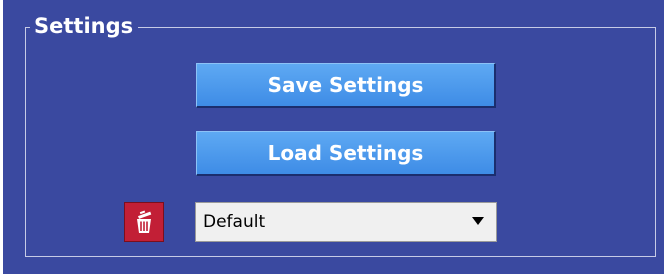 The height and width of the screenshot is (280, 664). What do you see at coordinates (332, 277) in the screenshot?
I see `panel-bottom-edge` at bounding box center [332, 277].